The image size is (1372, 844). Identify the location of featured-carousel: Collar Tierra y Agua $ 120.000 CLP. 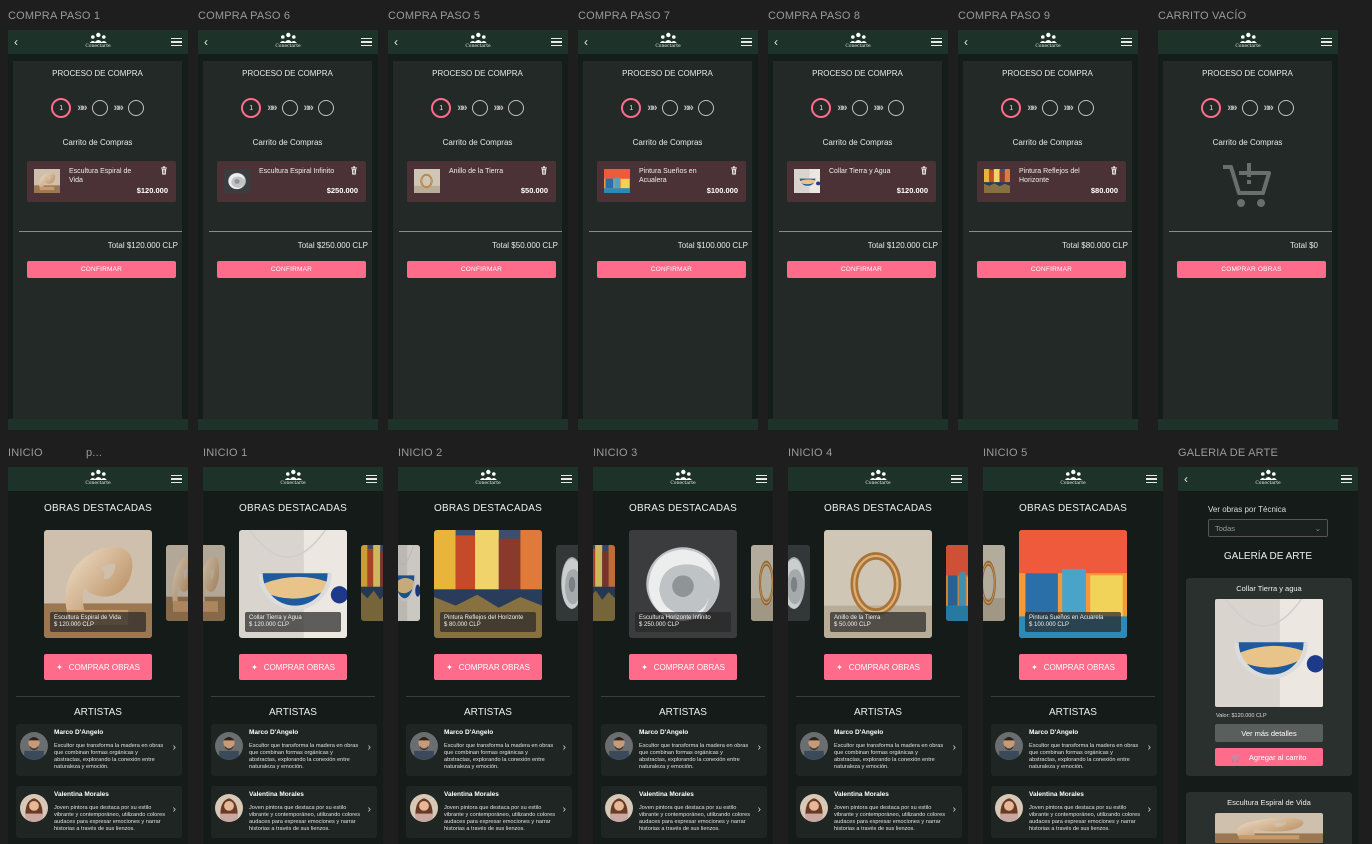
(293, 584).